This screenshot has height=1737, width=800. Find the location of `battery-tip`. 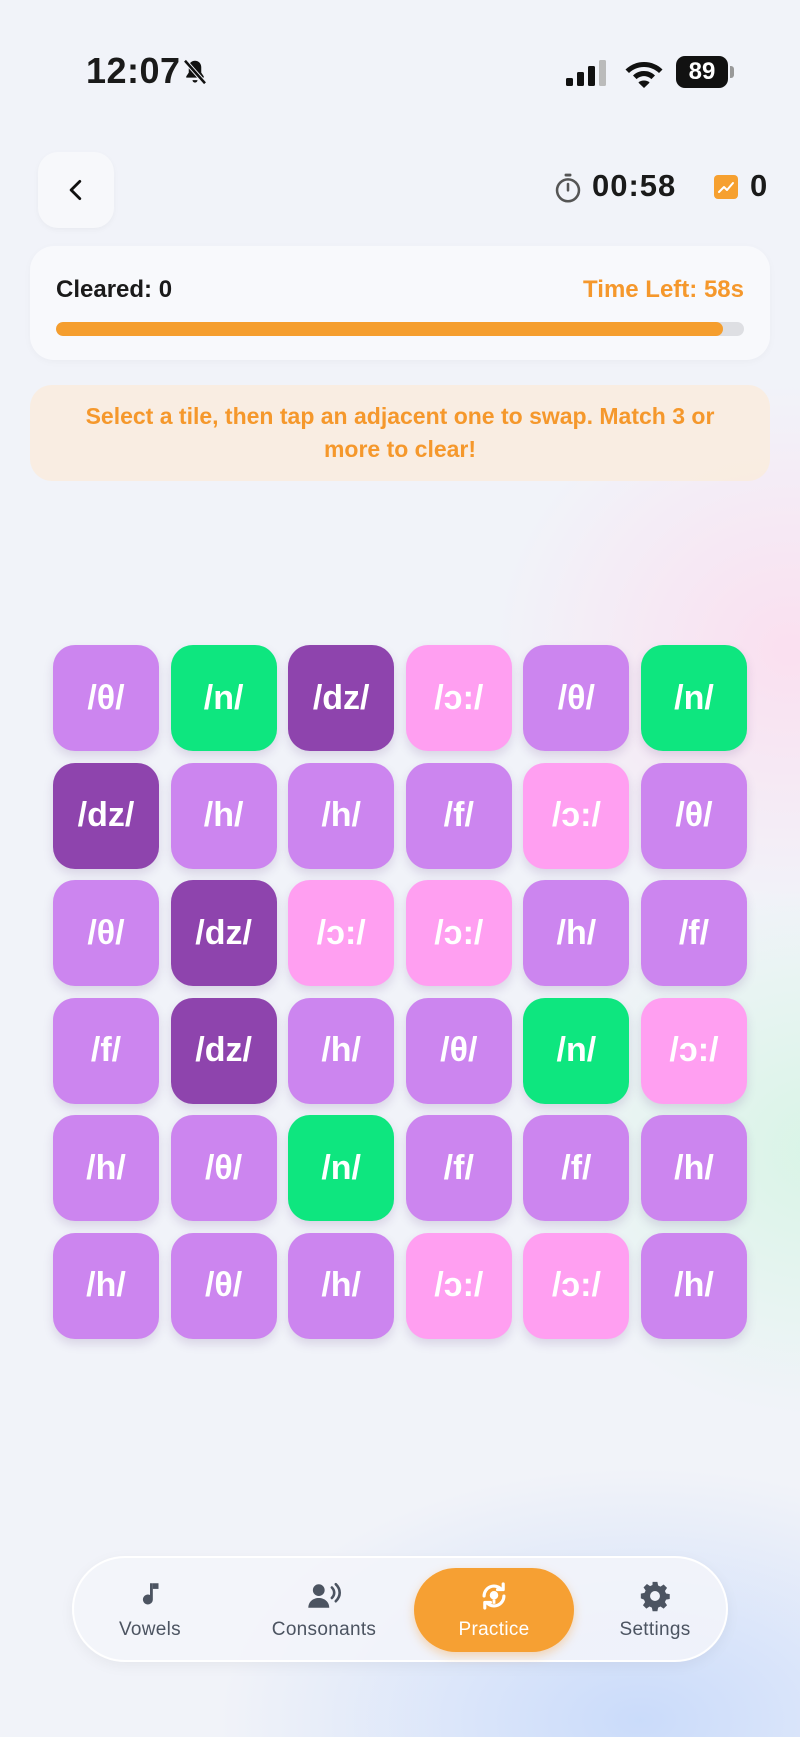

battery-tip is located at coordinates (732, 72).